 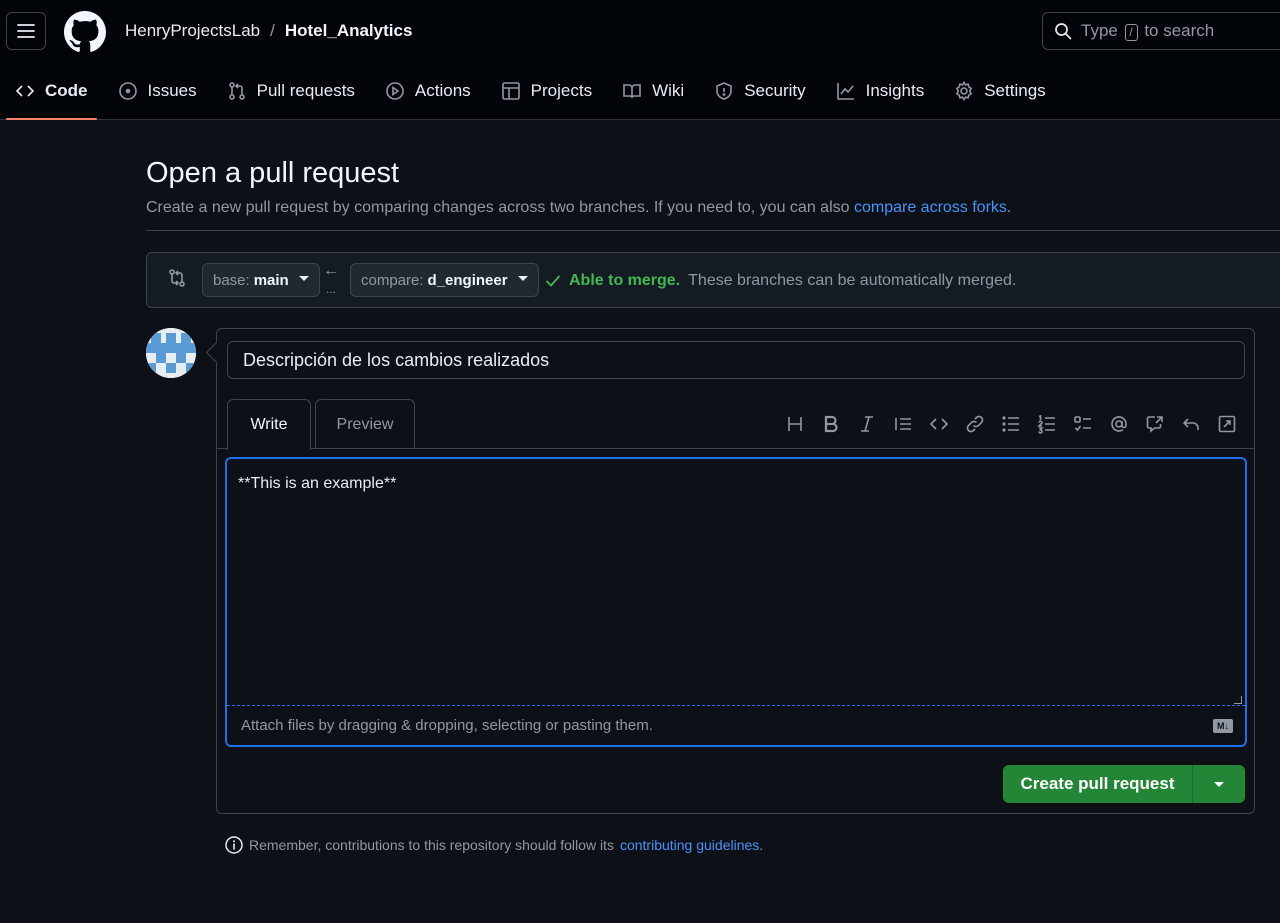 I want to click on left-arrow-icon: ←, so click(x=331, y=270).